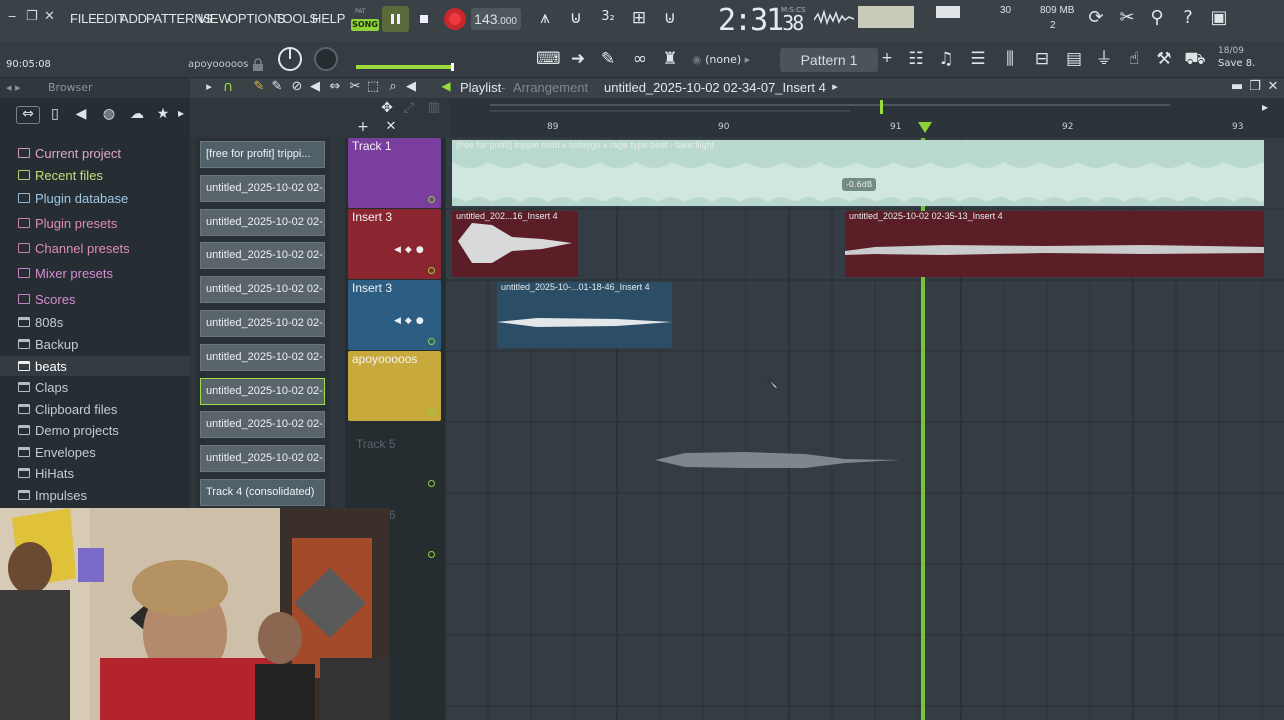  Describe the element at coordinates (363, 127) in the screenshot. I see `add-track-icon: +` at that location.